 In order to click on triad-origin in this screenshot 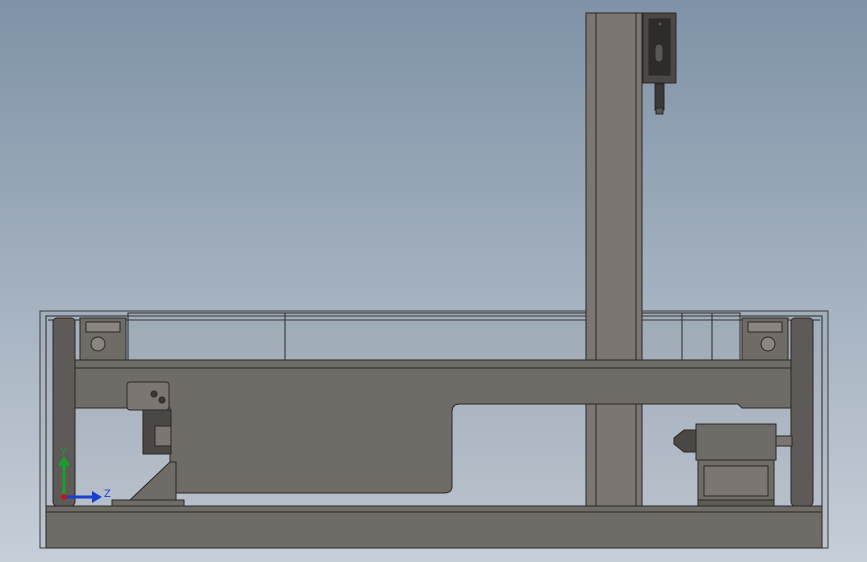, I will do `click(64, 497)`.